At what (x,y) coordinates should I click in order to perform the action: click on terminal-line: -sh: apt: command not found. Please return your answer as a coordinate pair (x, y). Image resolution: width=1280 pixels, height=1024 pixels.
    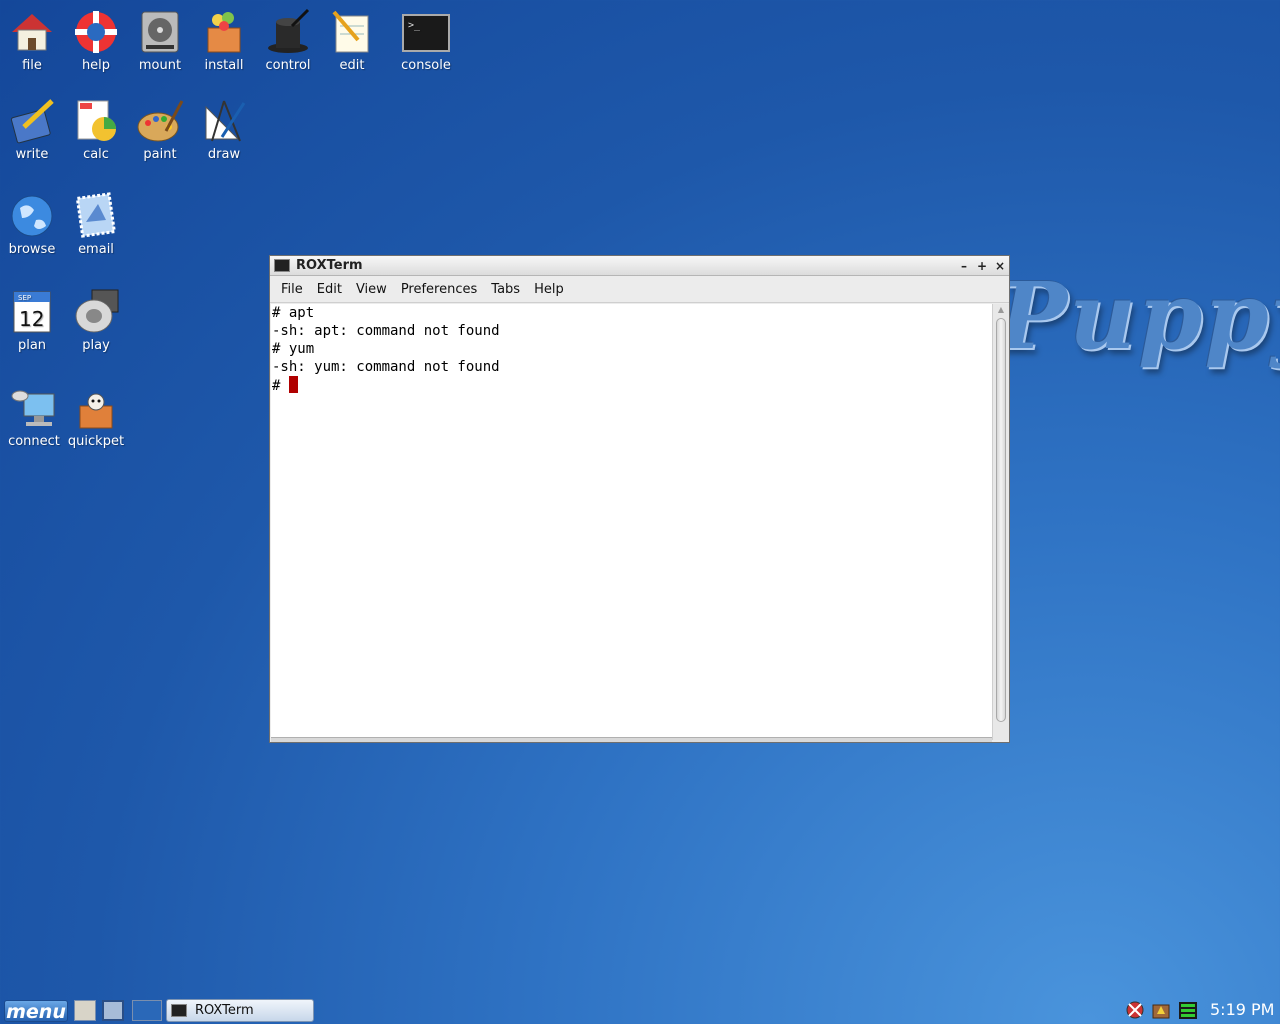
    Looking at the image, I should click on (386, 331).